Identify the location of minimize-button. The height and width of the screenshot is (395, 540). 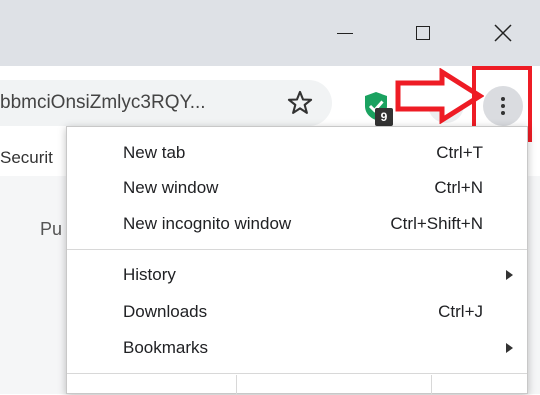
(345, 33).